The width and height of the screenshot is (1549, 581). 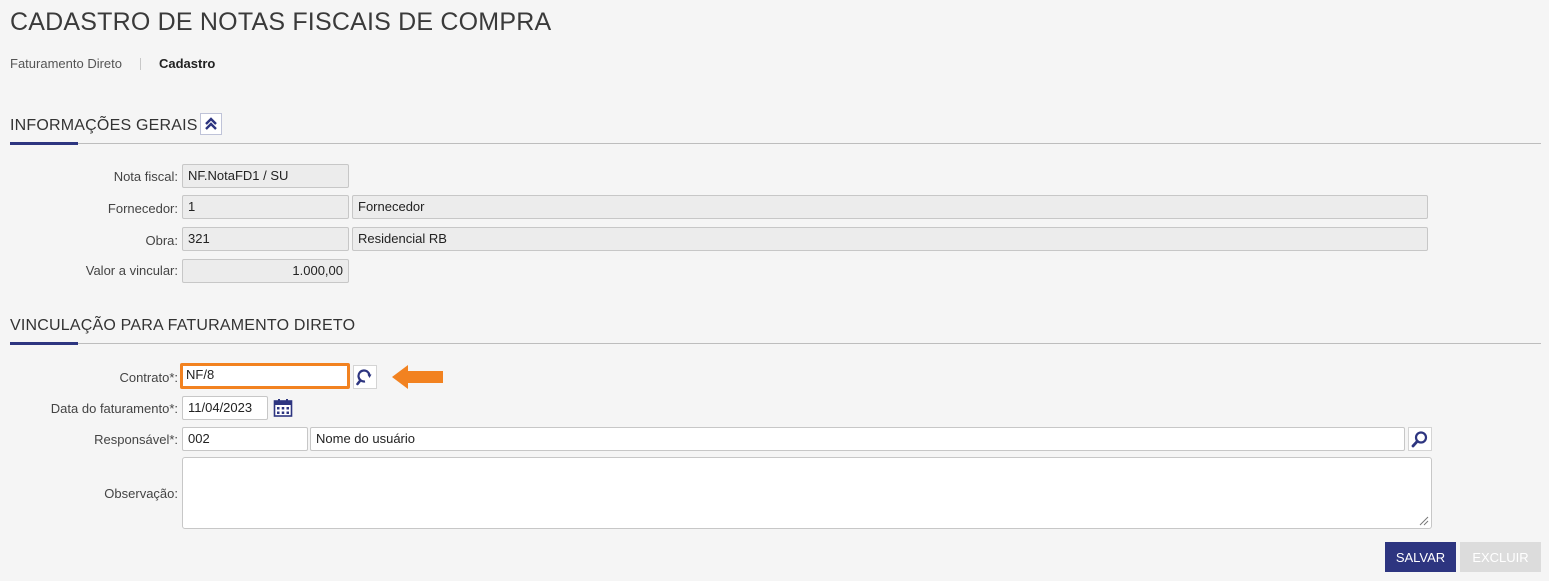 What do you see at coordinates (183, 325) in the screenshot?
I see `section-link-title: VINCULAÇÃO PARA FATURAMENTO DIRETO` at bounding box center [183, 325].